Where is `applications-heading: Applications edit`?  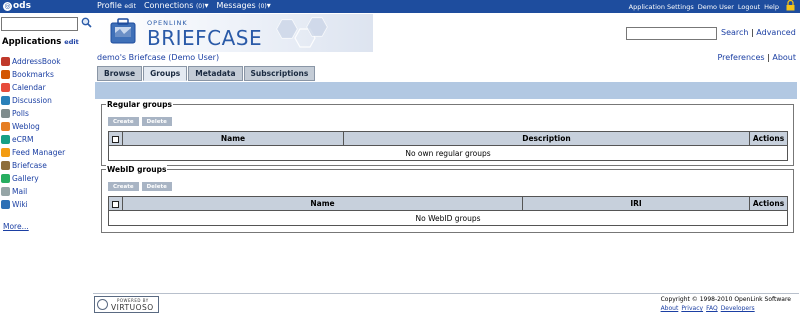 applications-heading: Applications edit is located at coordinates (40, 42).